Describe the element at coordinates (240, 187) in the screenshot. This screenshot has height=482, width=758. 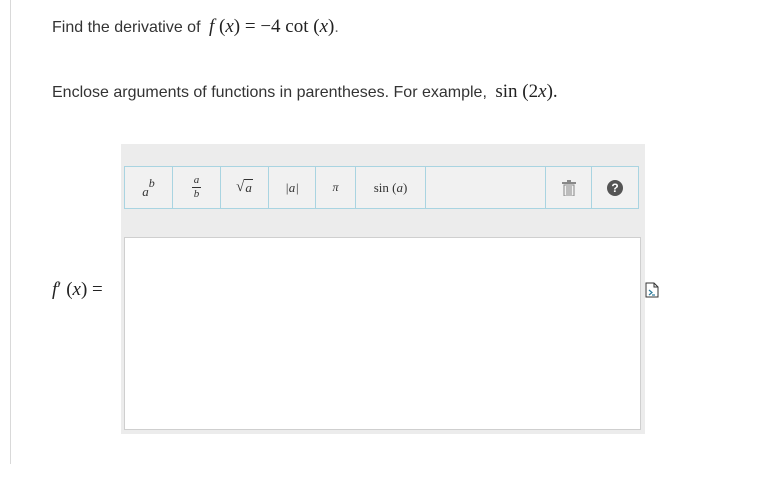
I see `sqrt-symbol: √` at that location.